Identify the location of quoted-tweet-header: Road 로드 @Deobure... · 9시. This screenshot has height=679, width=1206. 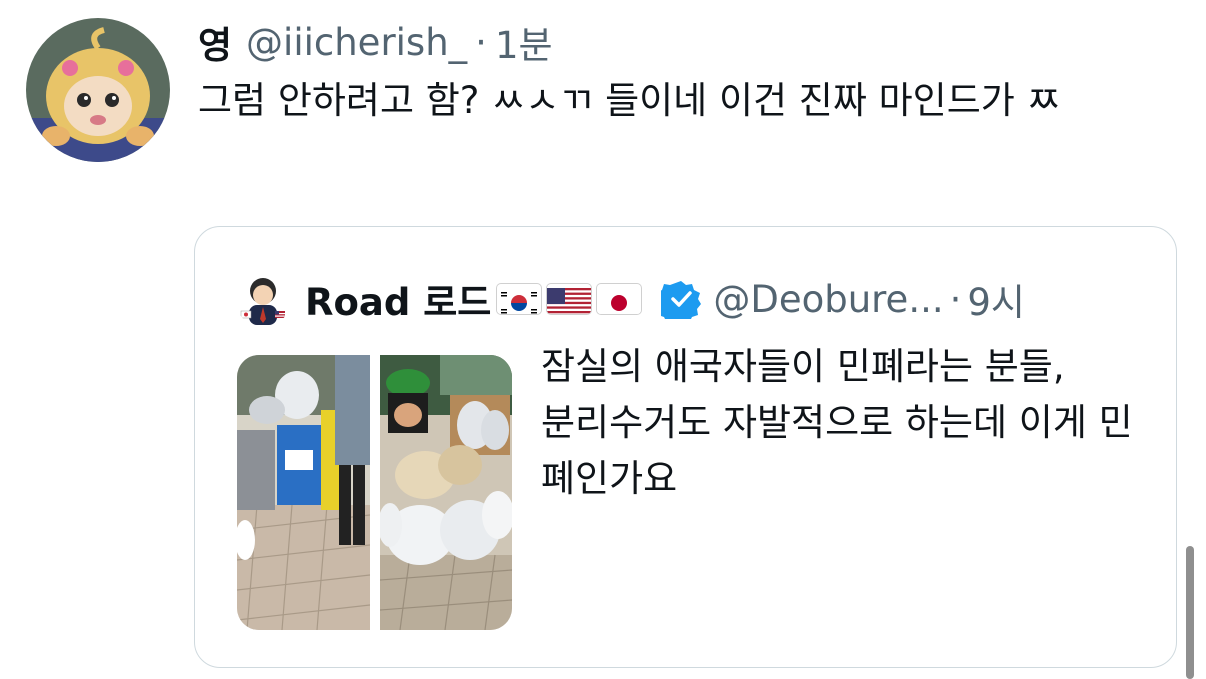
(630, 299).